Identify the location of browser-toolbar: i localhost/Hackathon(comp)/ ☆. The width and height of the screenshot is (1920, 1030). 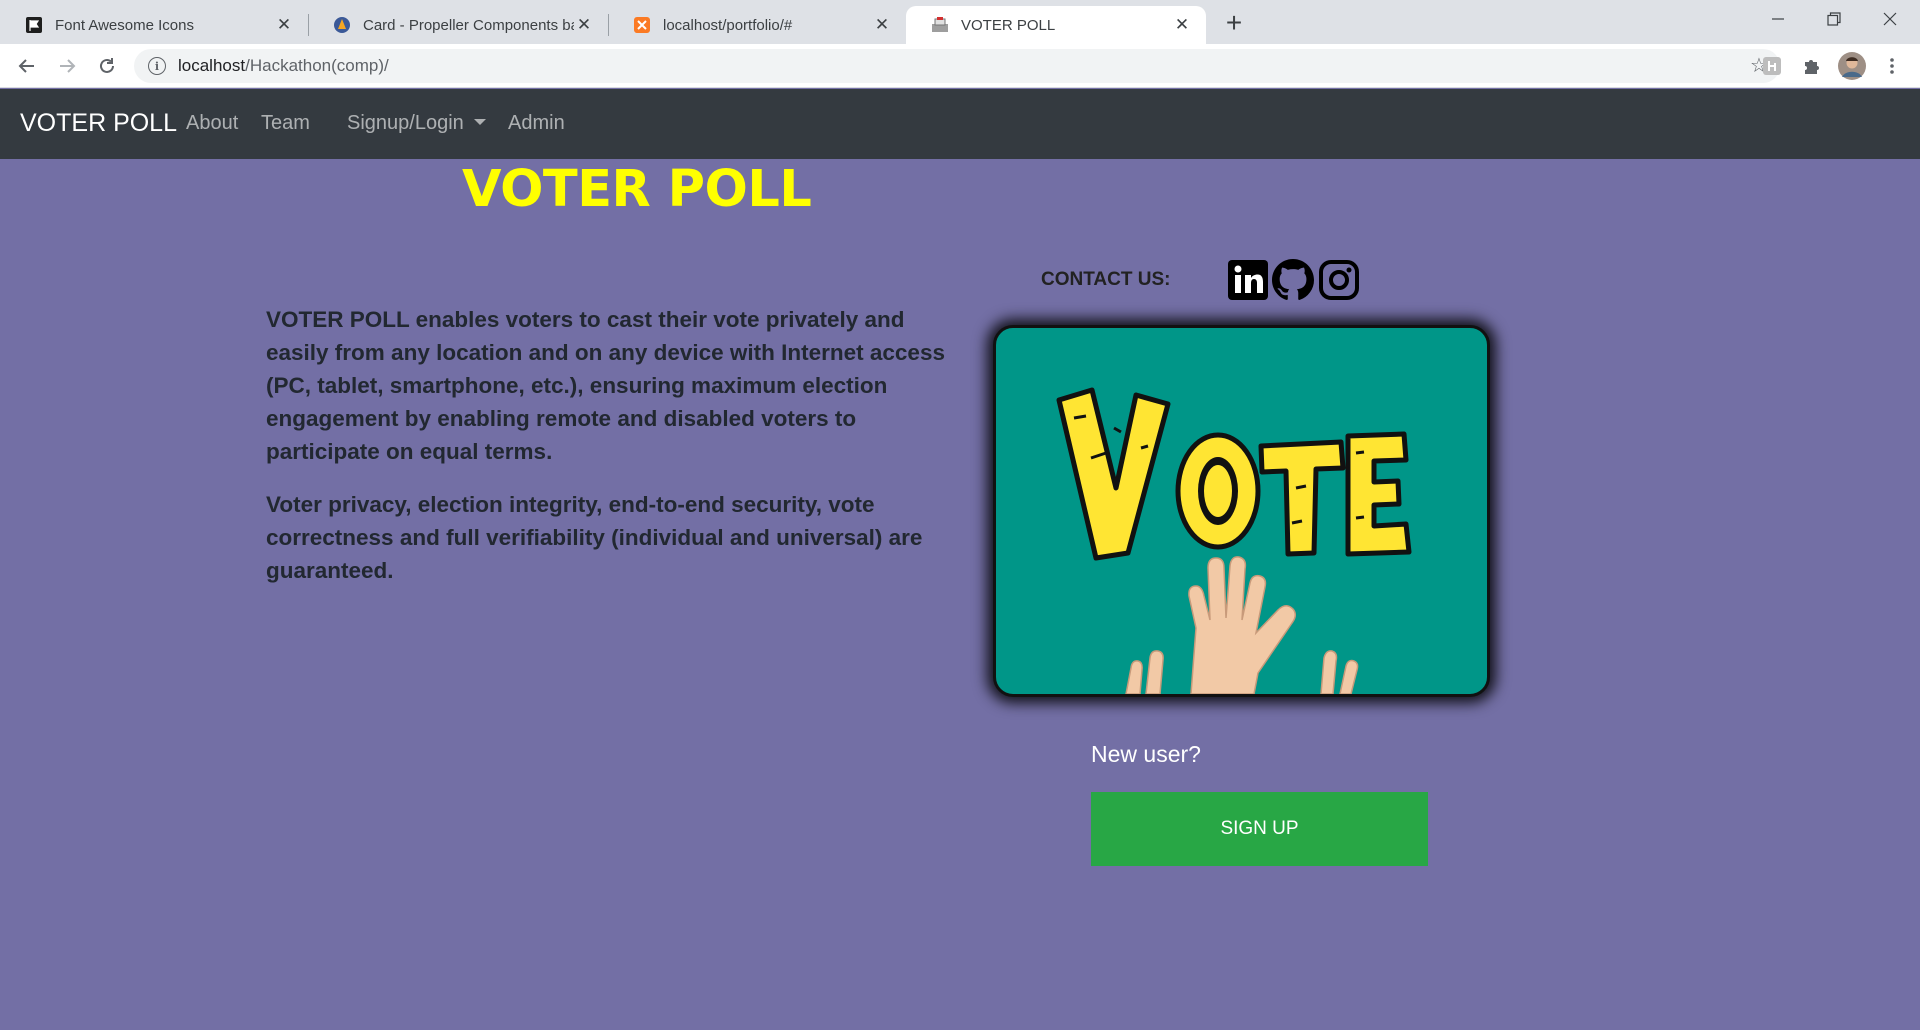
(960, 66).